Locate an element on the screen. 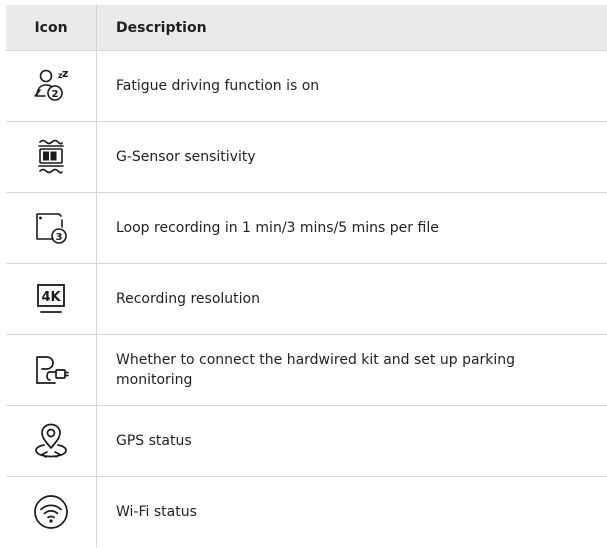  svg-text: 2 is located at coordinates (55, 94).